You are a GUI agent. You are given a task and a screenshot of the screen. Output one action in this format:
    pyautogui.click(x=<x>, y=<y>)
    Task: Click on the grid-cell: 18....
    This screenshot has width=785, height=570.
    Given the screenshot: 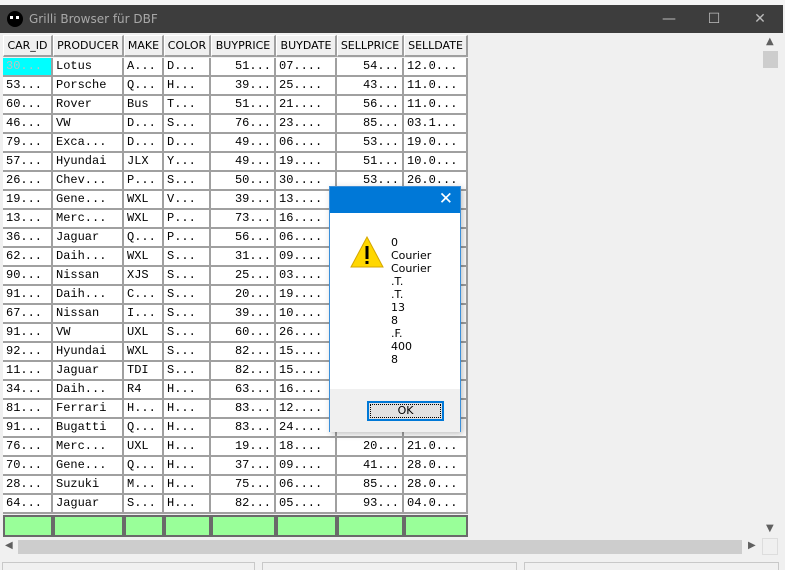 What is the action you would take?
    pyautogui.click(x=306, y=447)
    